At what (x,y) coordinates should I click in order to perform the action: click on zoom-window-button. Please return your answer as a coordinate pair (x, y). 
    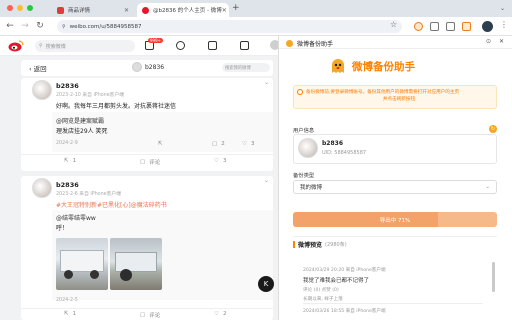
    Looking at the image, I should click on (30, 8).